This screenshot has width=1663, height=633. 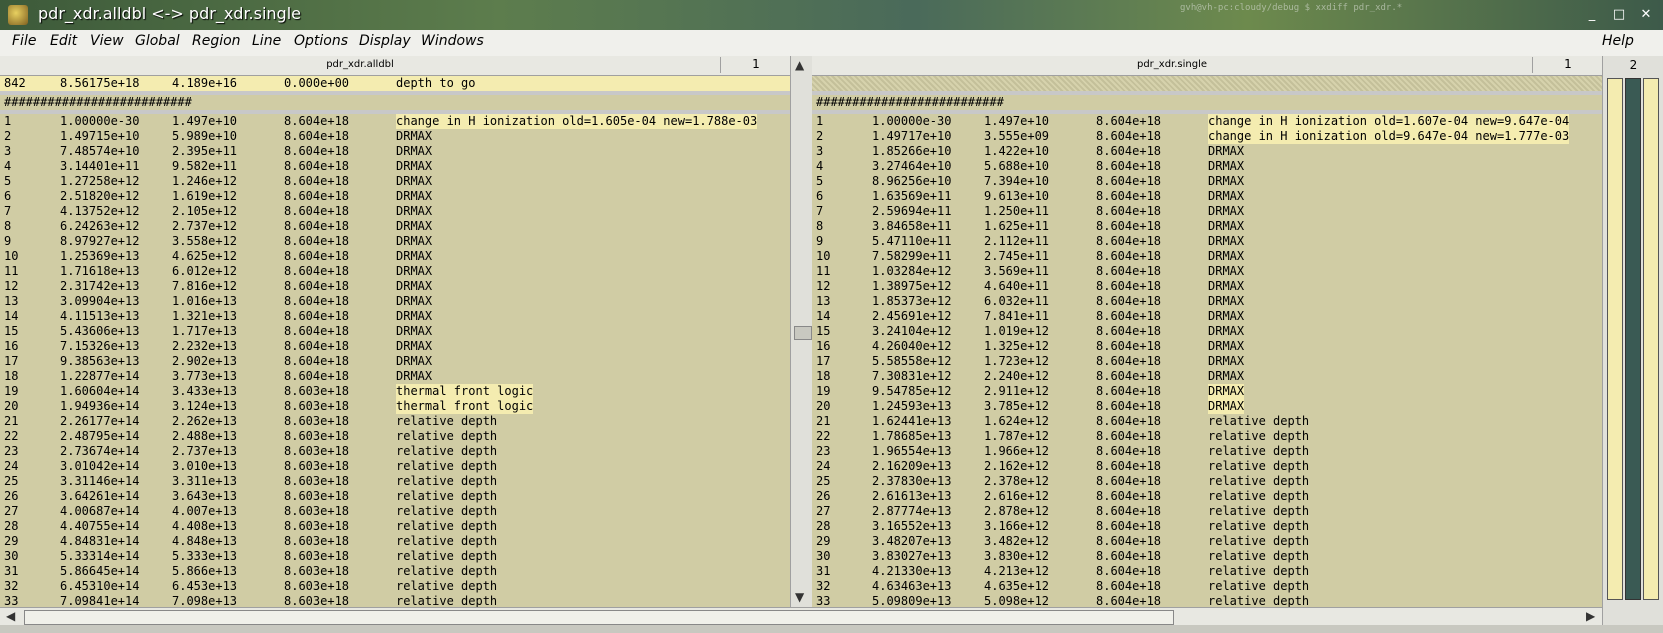 I want to click on maximize-button: □, so click(x=1619, y=15).